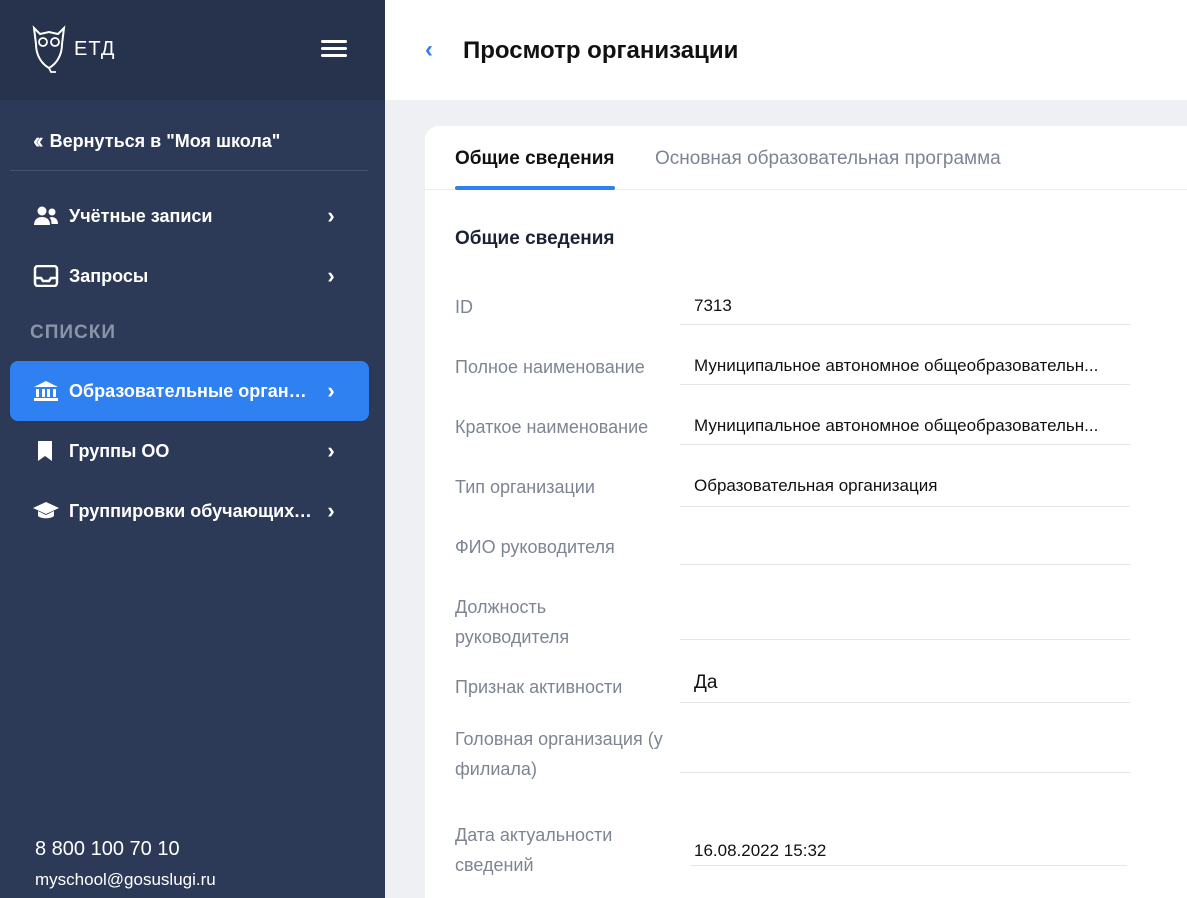 This screenshot has height=898, width=1187. Describe the element at coordinates (559, 739) in the screenshot. I see `field-label: Головная организация (у` at that location.